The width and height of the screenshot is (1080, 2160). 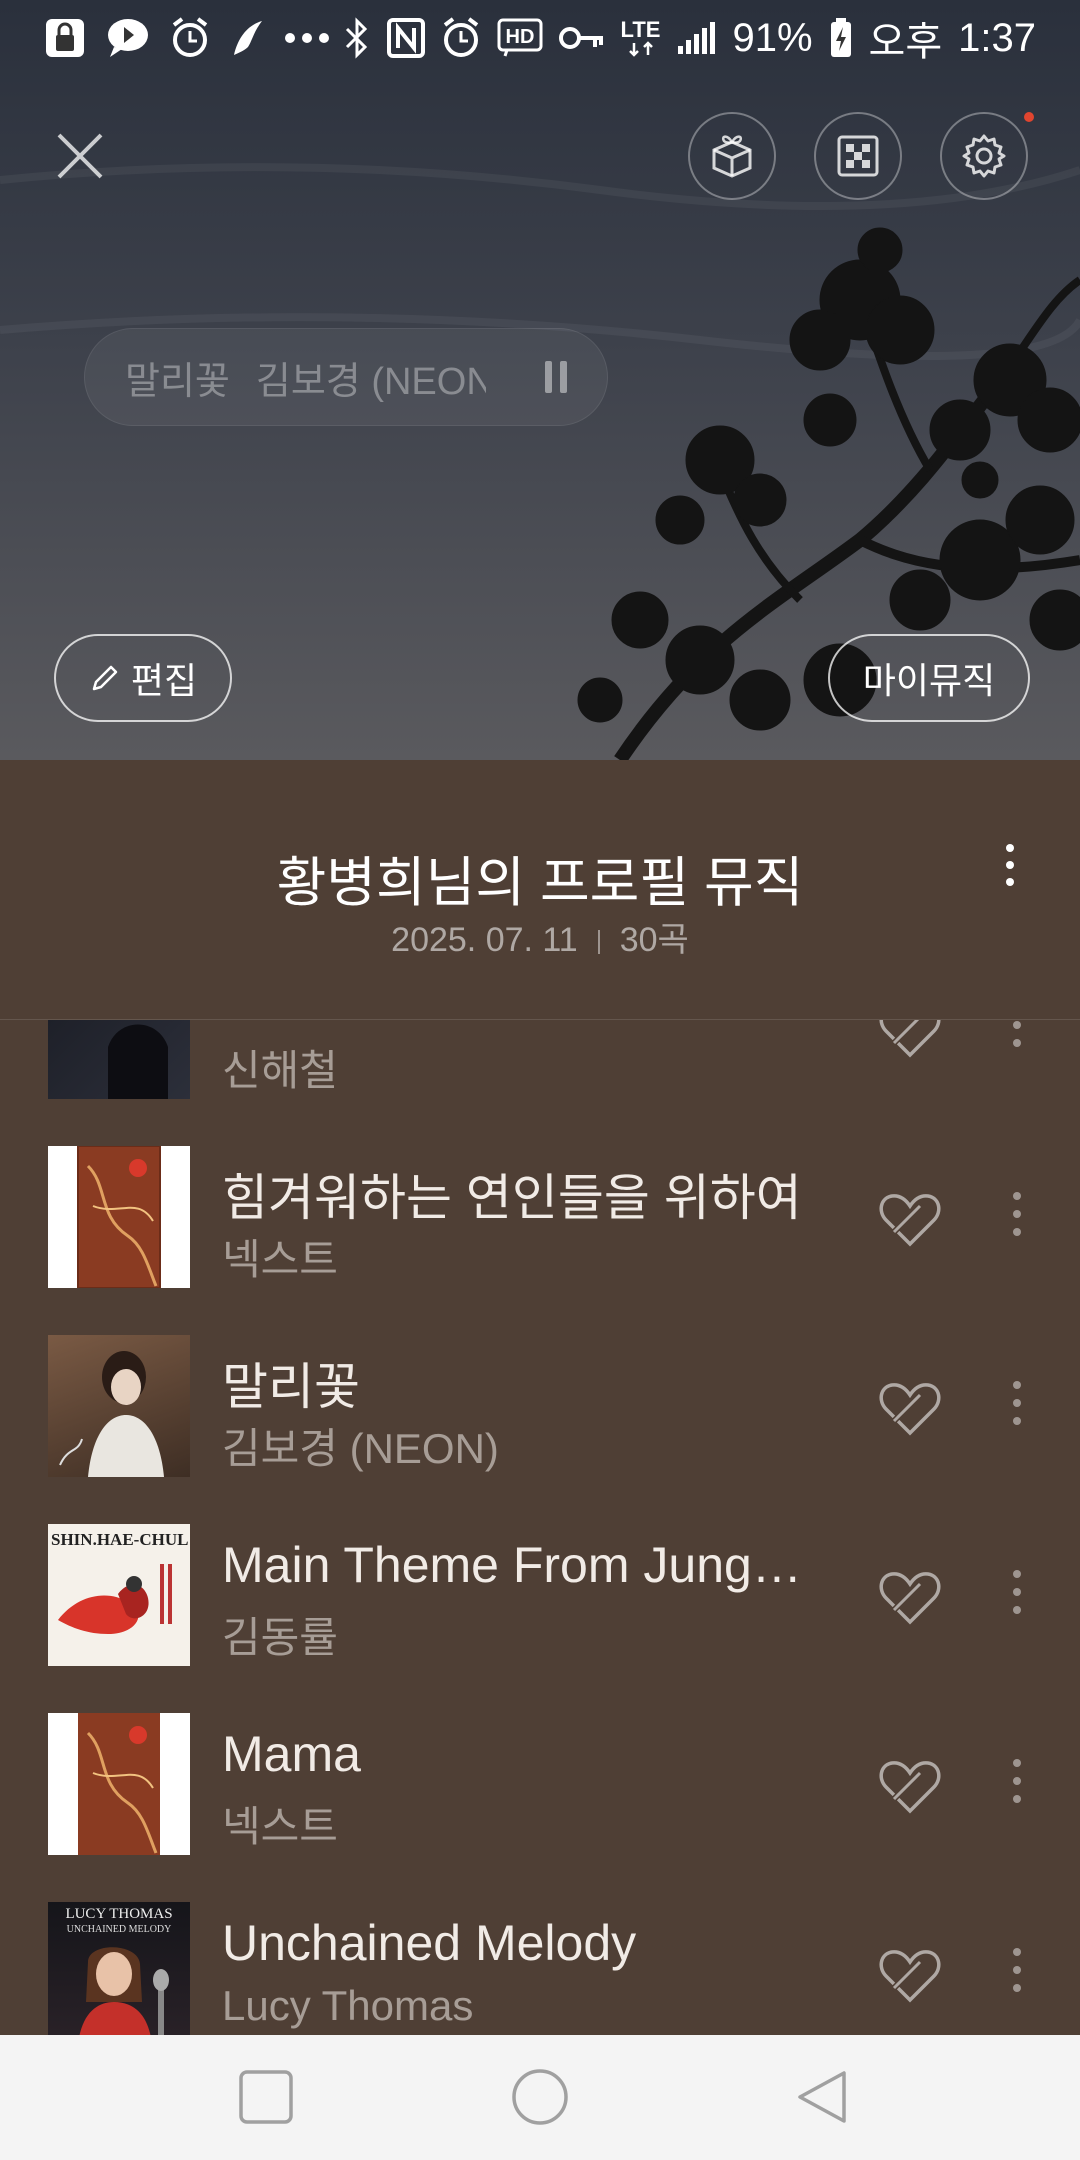 I want to click on lte-icon: LTE, so click(x=640, y=38).